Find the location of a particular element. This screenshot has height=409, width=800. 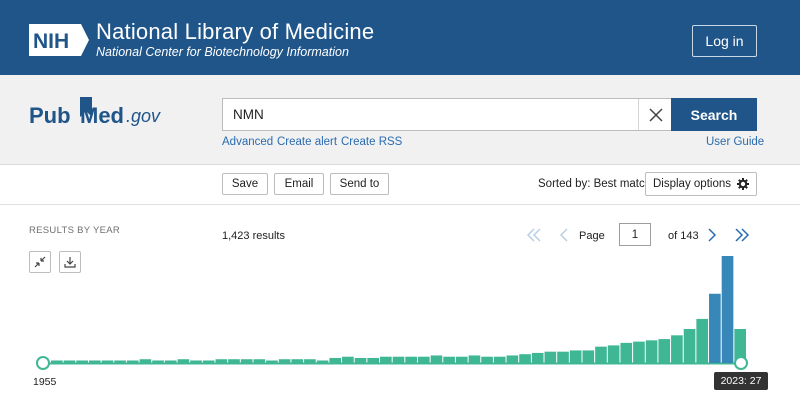

display-options-button: Display options is located at coordinates (701, 184).